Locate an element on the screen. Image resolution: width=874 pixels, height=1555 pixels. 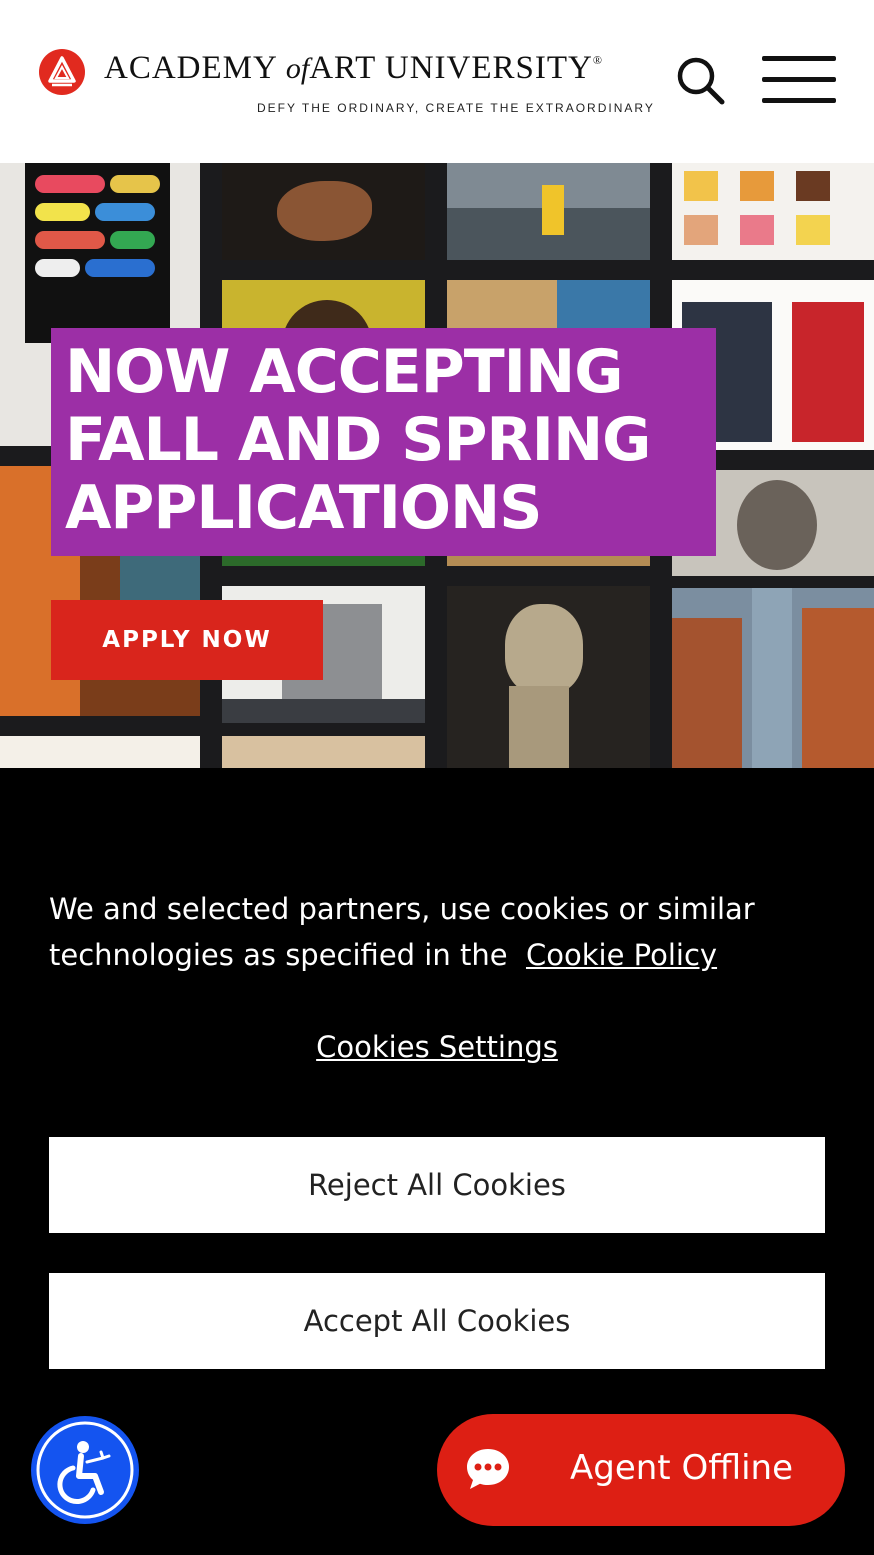
brand-prefix: ACADEMY is located at coordinates (190, 68).